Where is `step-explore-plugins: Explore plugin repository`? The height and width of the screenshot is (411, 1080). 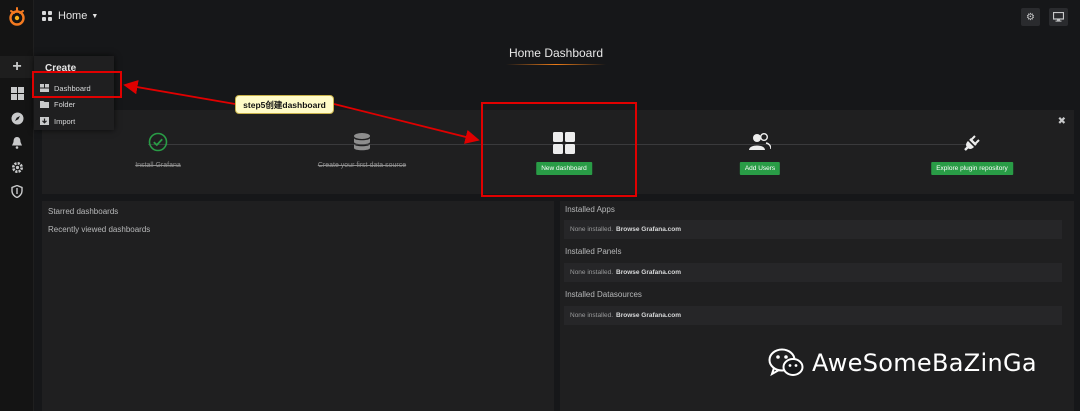
step-explore-plugins: Explore plugin repository is located at coordinates (972, 152).